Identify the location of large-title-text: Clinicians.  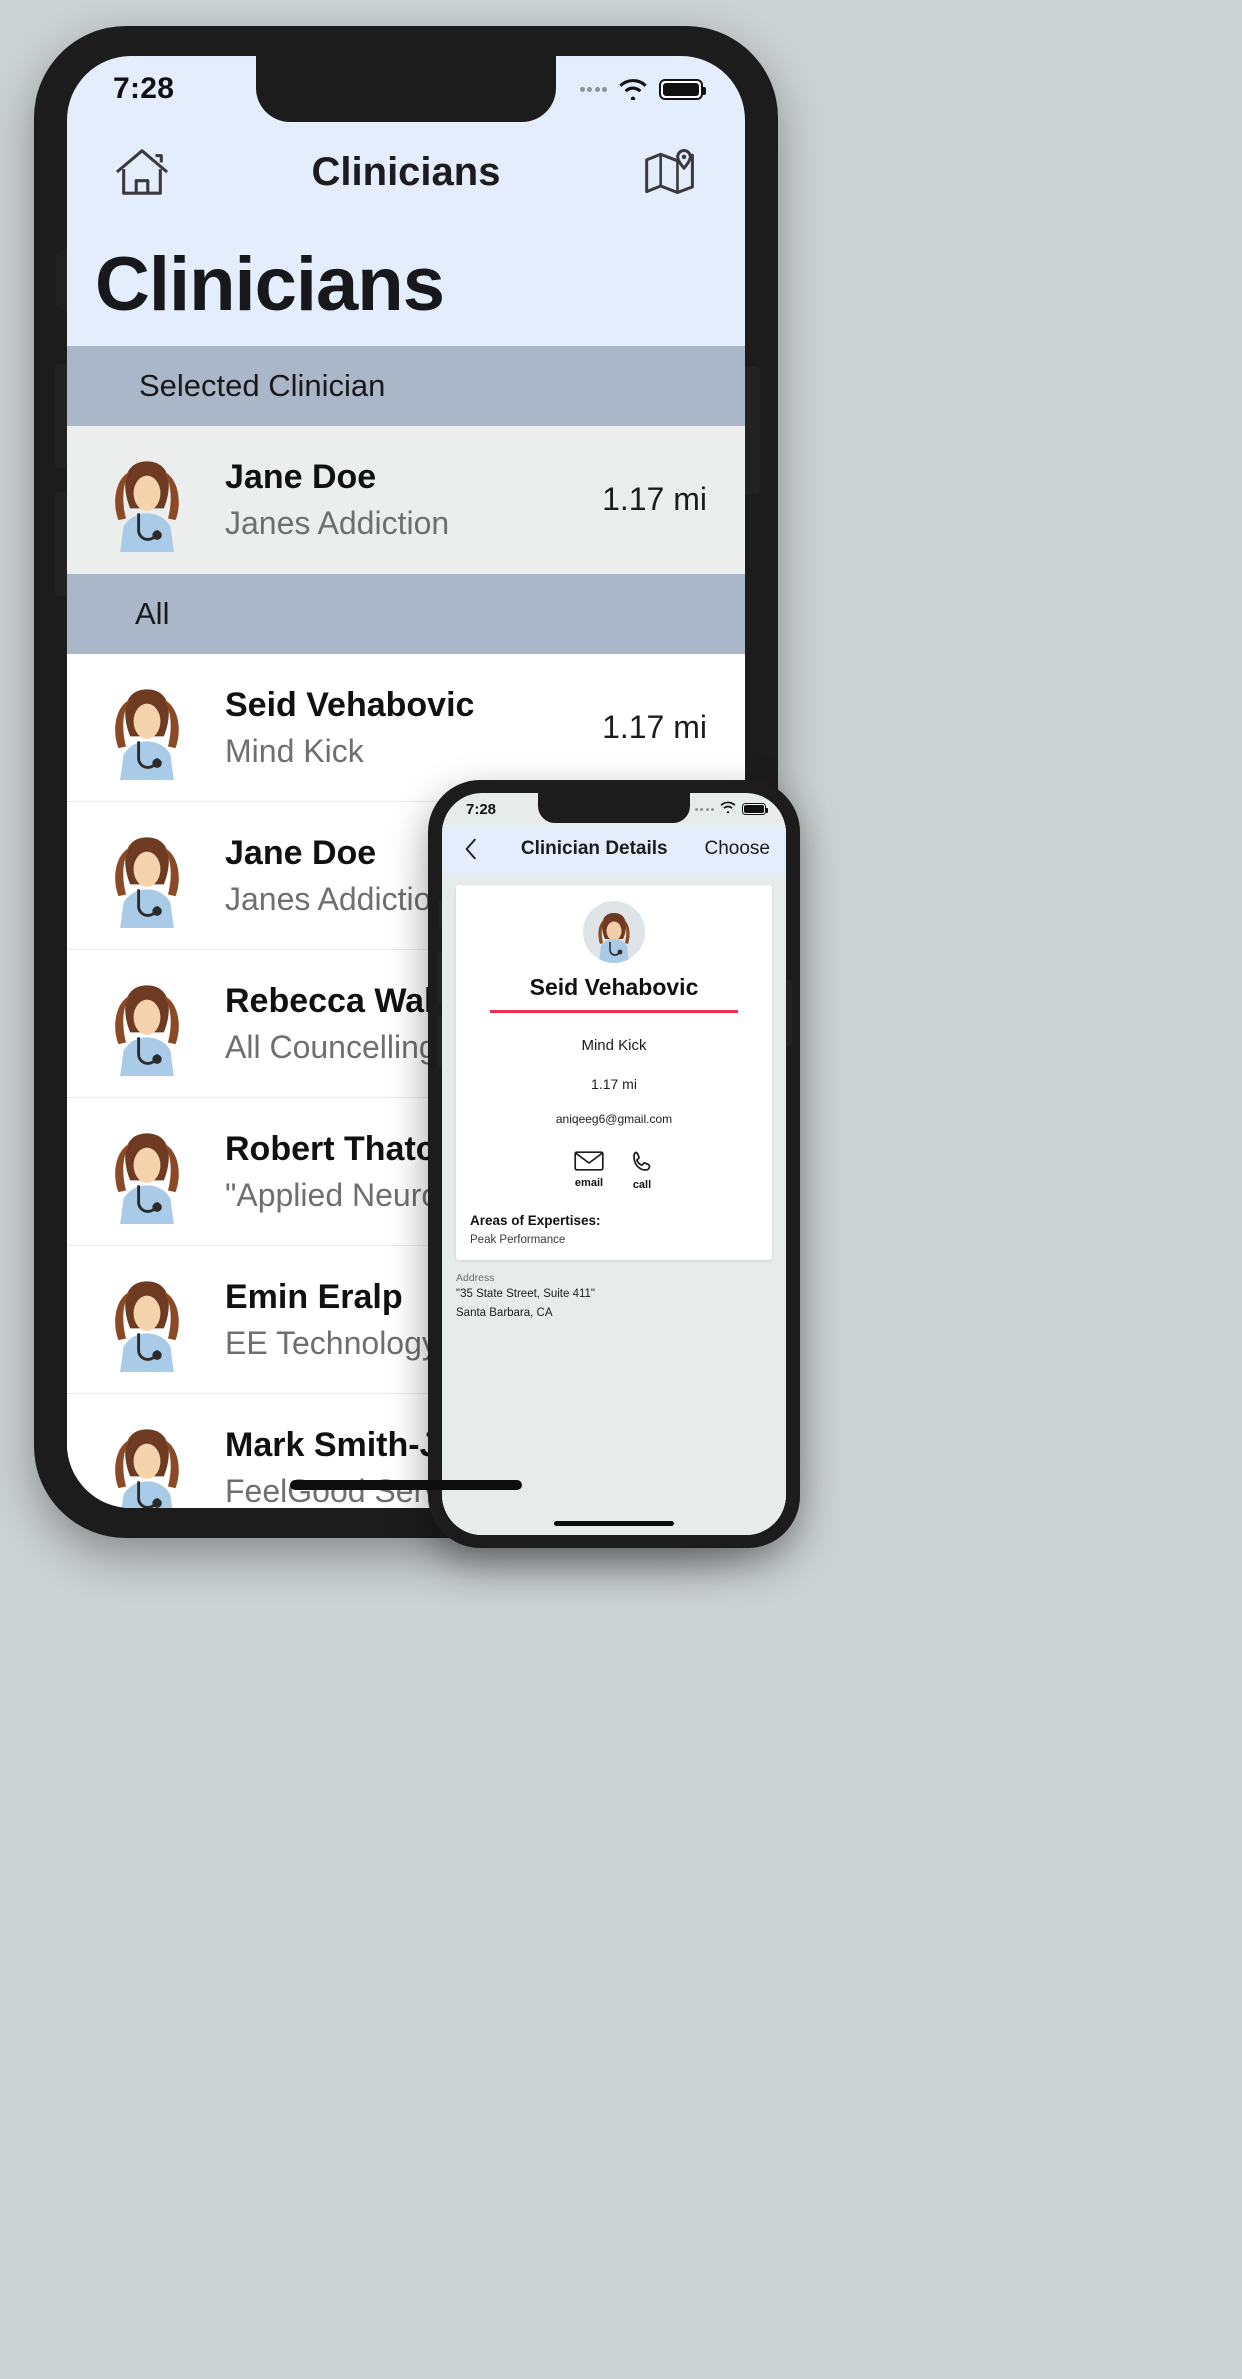
(270, 284).